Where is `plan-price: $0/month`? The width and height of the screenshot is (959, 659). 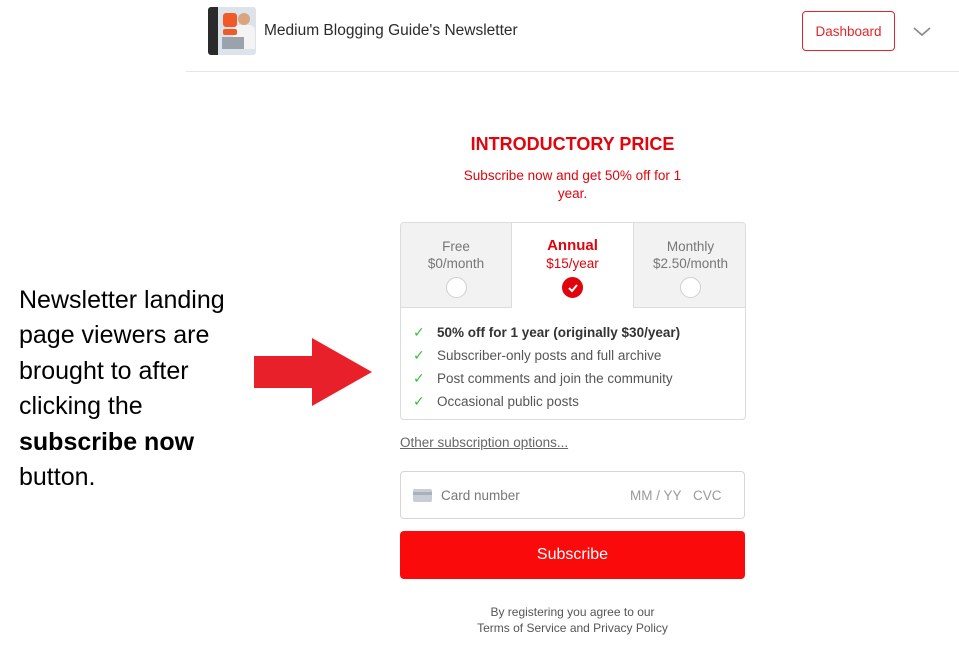
plan-price: $0/month is located at coordinates (456, 263).